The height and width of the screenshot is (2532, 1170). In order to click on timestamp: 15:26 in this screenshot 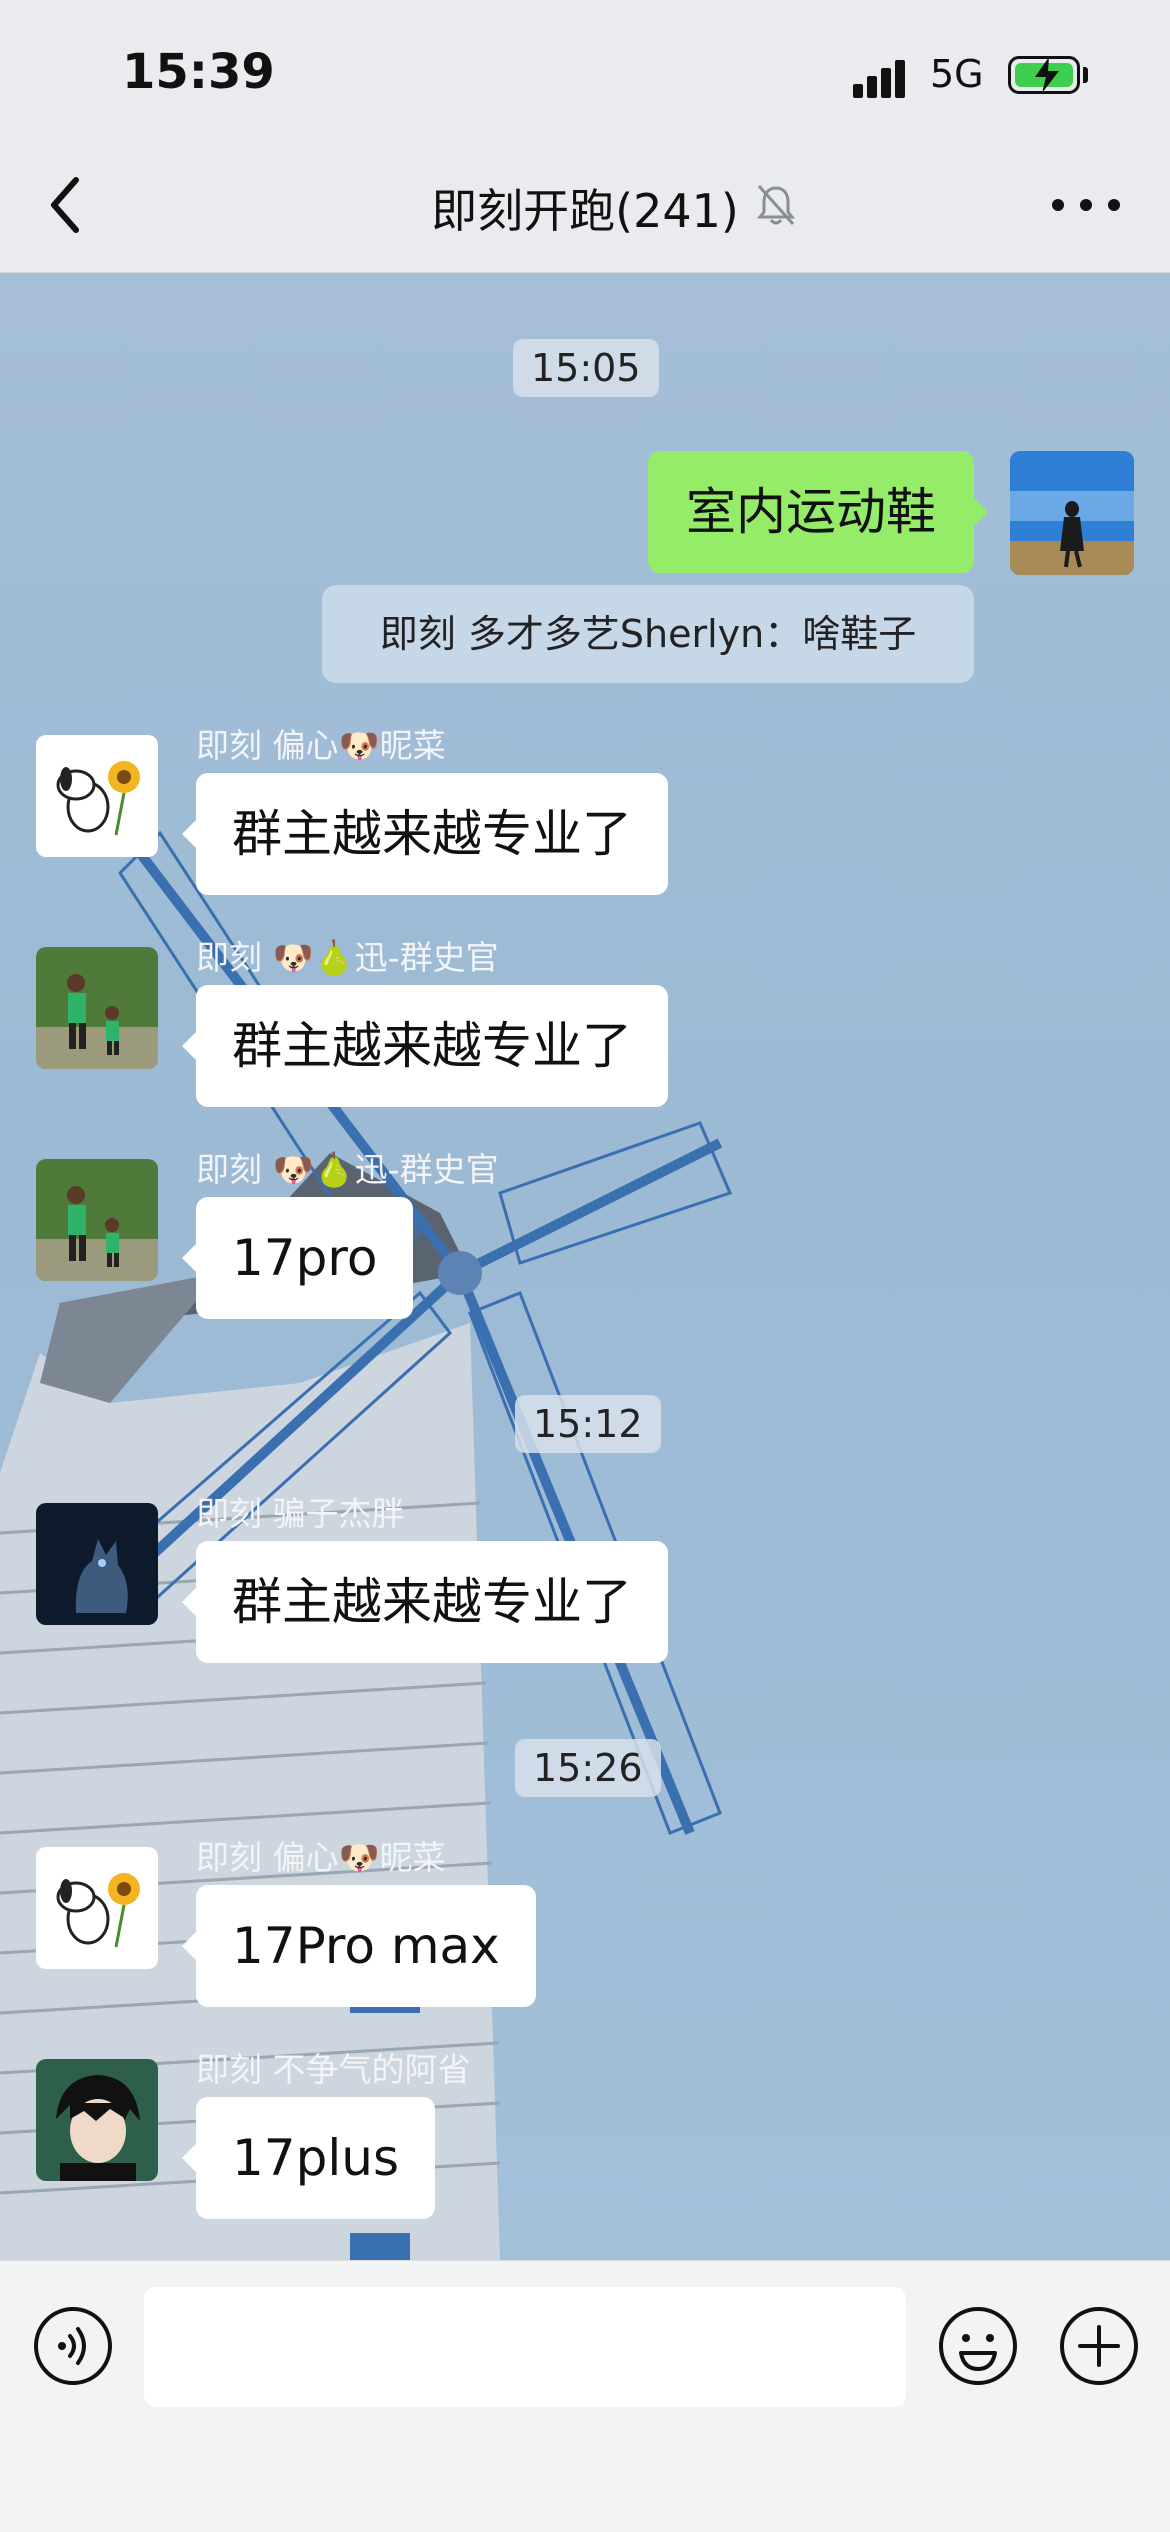, I will do `click(588, 1768)`.